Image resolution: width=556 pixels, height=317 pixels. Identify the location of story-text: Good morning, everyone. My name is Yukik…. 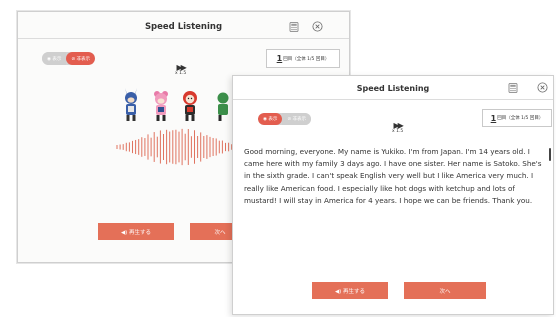
(393, 176).